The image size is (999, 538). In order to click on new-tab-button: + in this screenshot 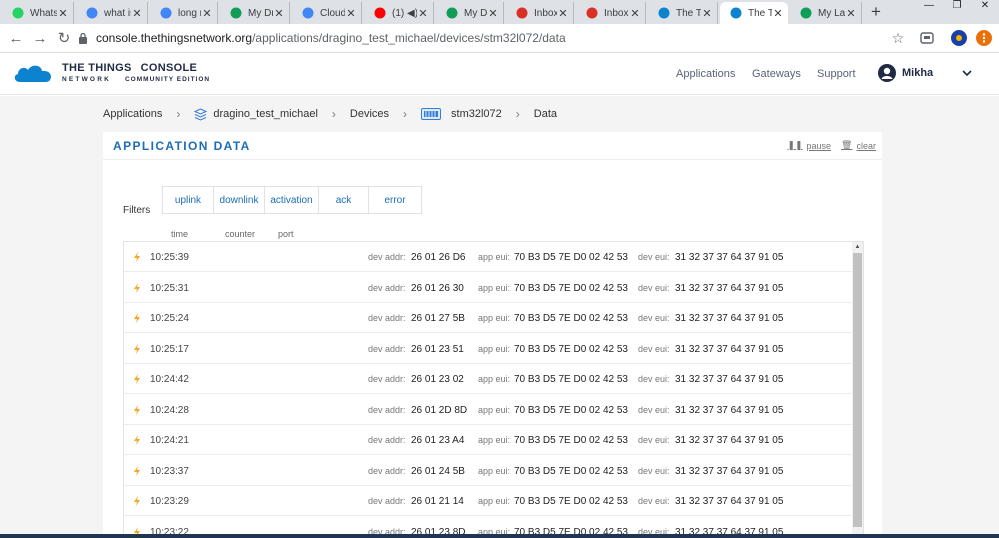, I will do `click(876, 12)`.